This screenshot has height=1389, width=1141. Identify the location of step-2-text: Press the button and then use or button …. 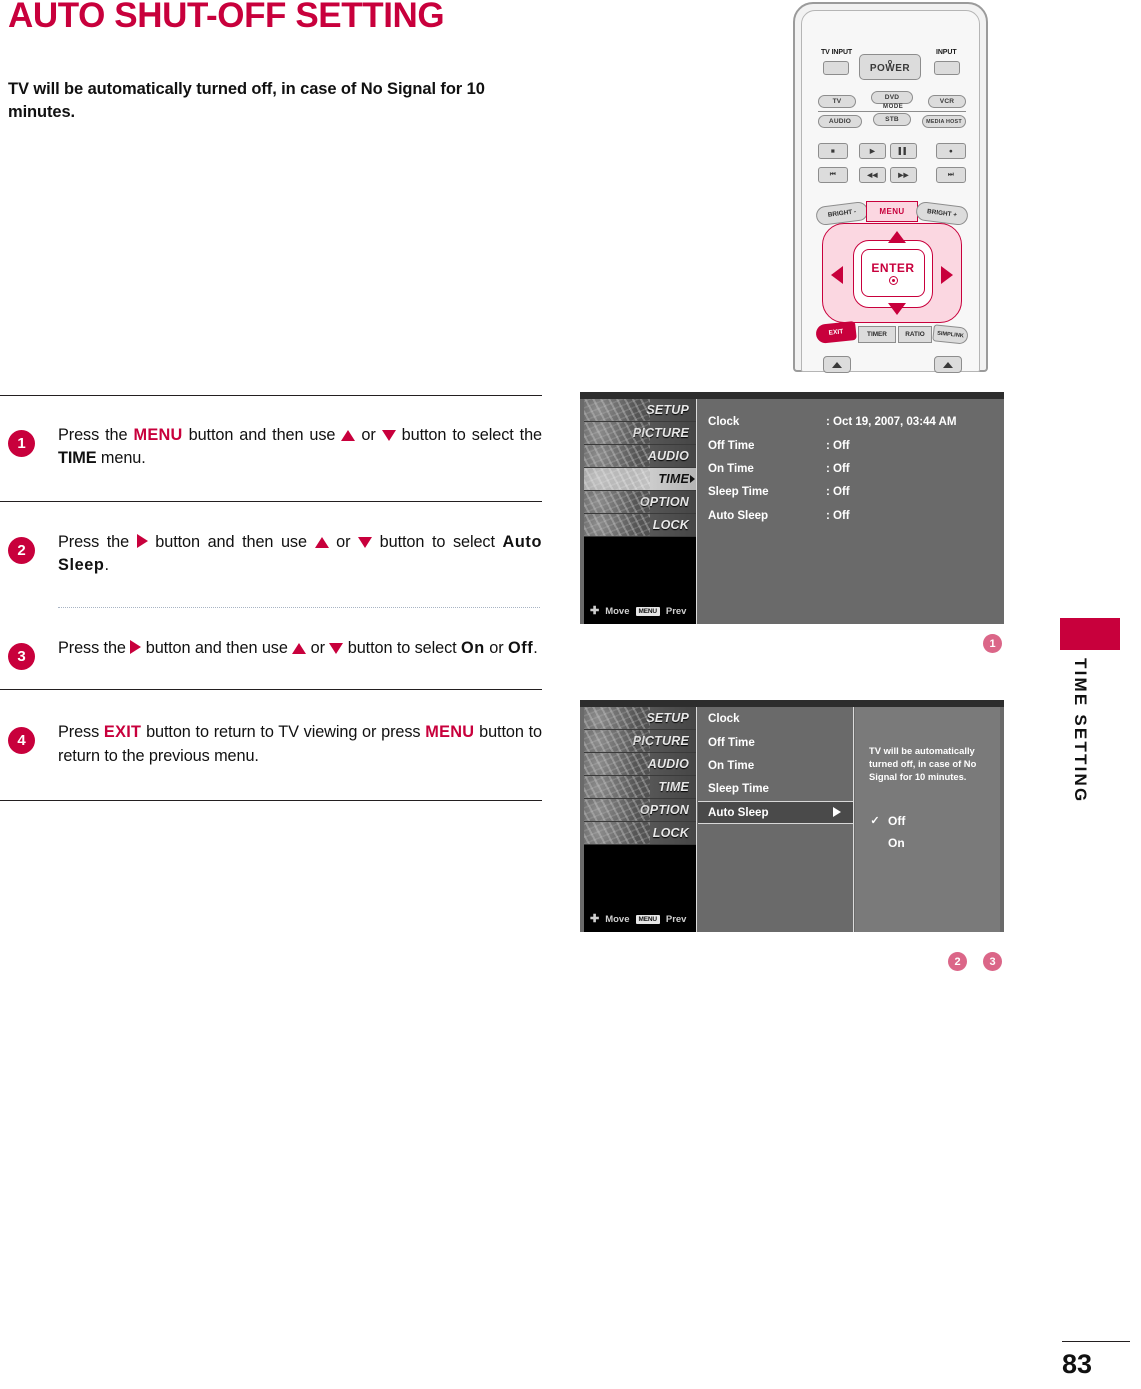
(300, 553).